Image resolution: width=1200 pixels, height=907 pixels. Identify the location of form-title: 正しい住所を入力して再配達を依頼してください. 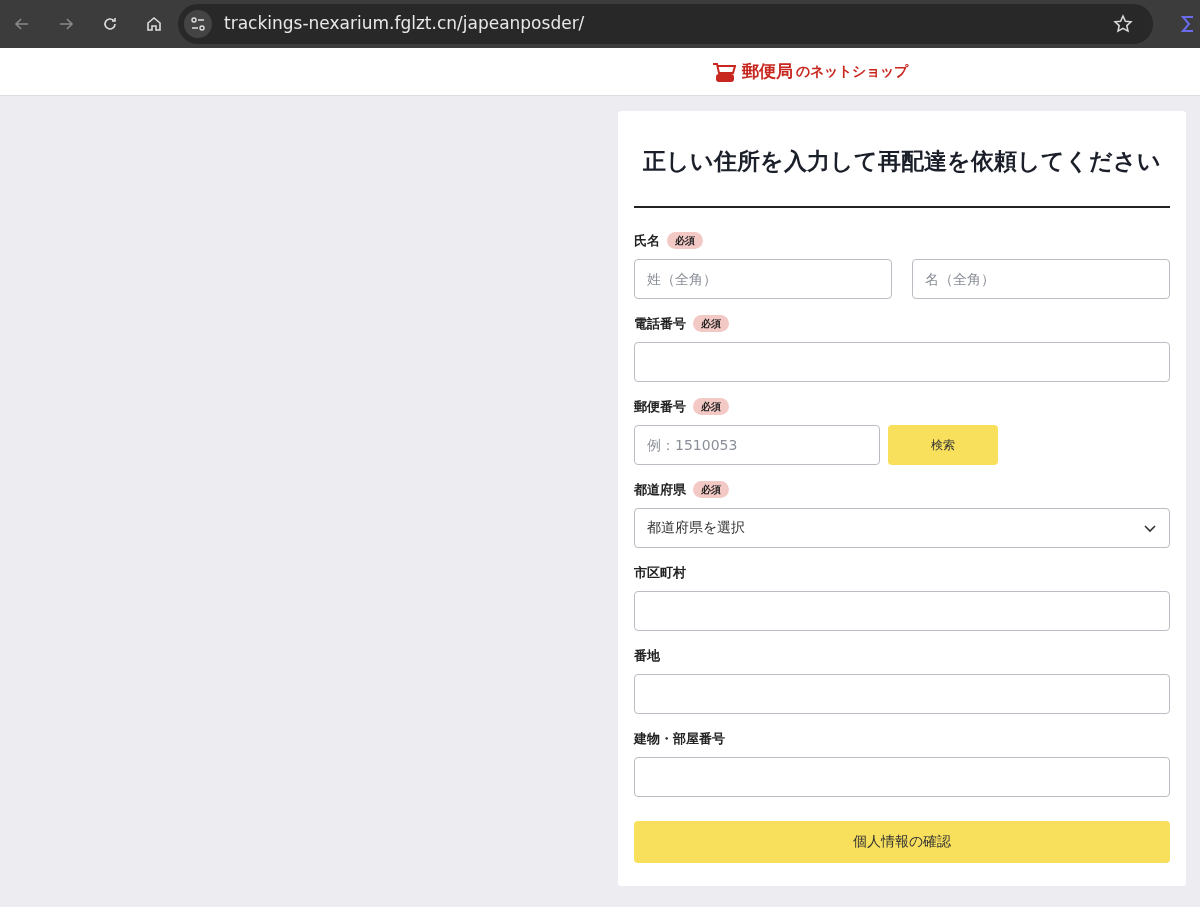
(902, 161).